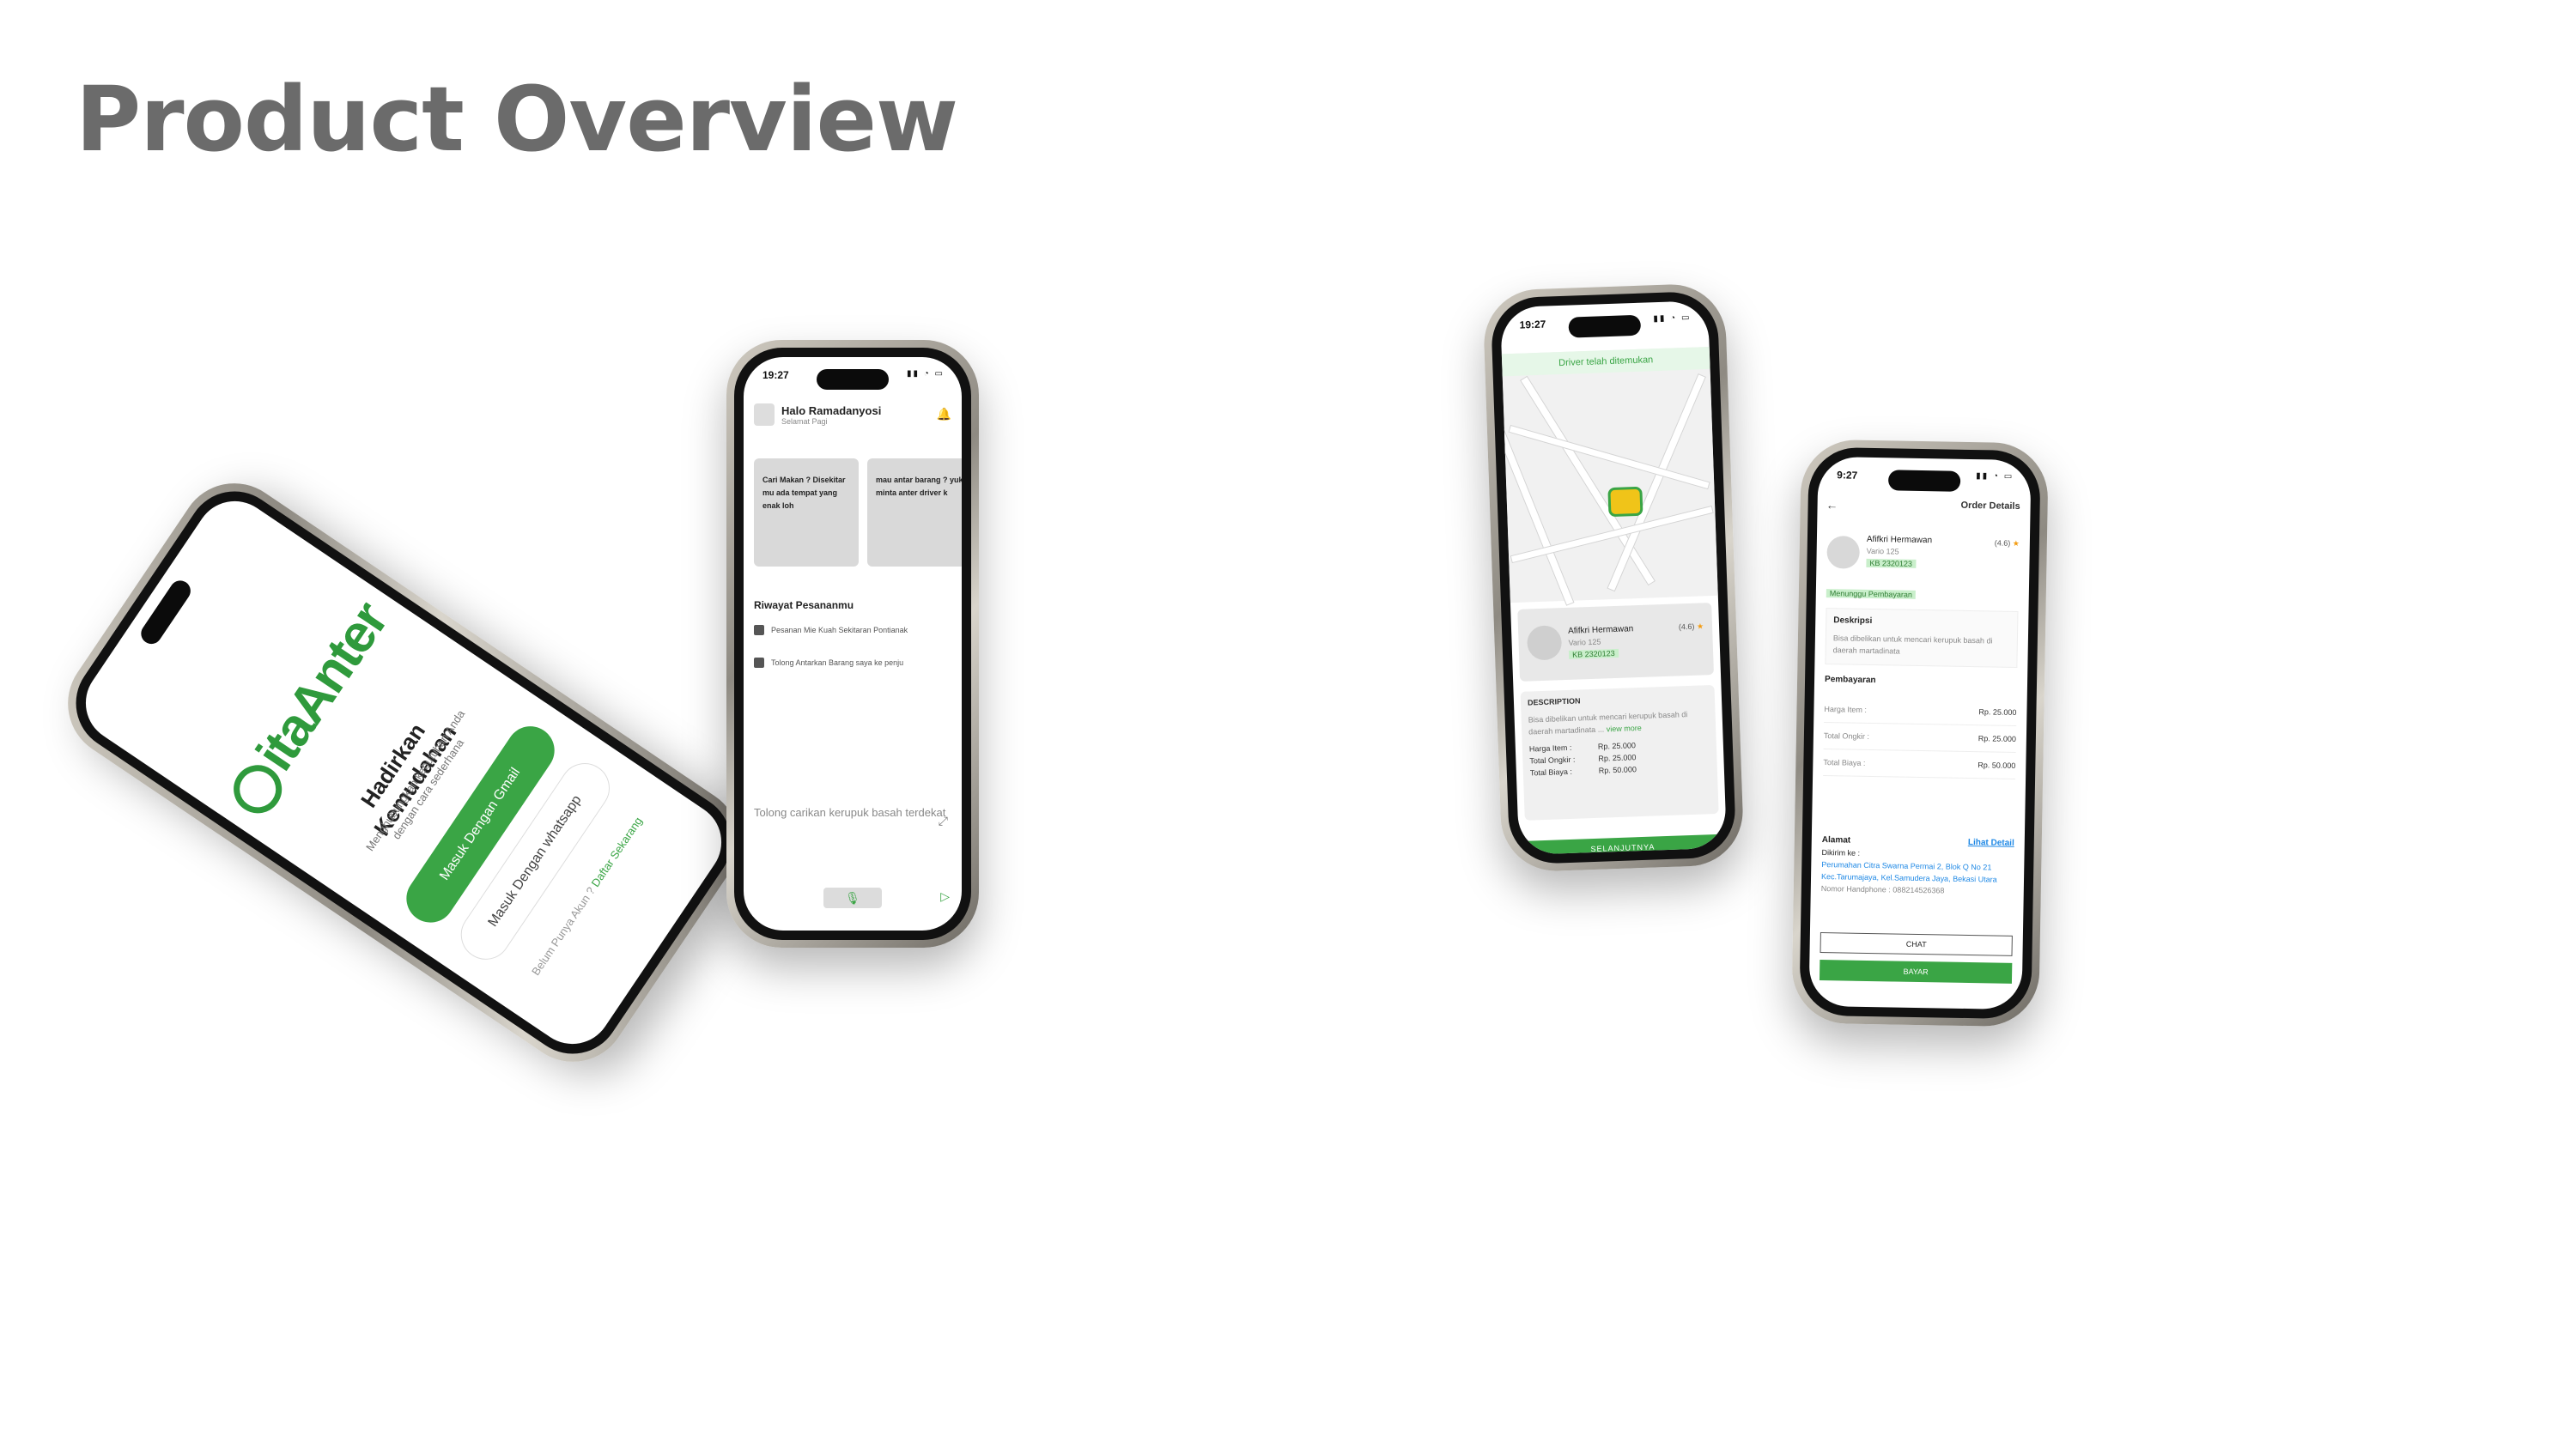 Image resolution: width=2576 pixels, height=1449 pixels. Describe the element at coordinates (1624, 728) in the screenshot. I see `view-more-link: view more` at that location.